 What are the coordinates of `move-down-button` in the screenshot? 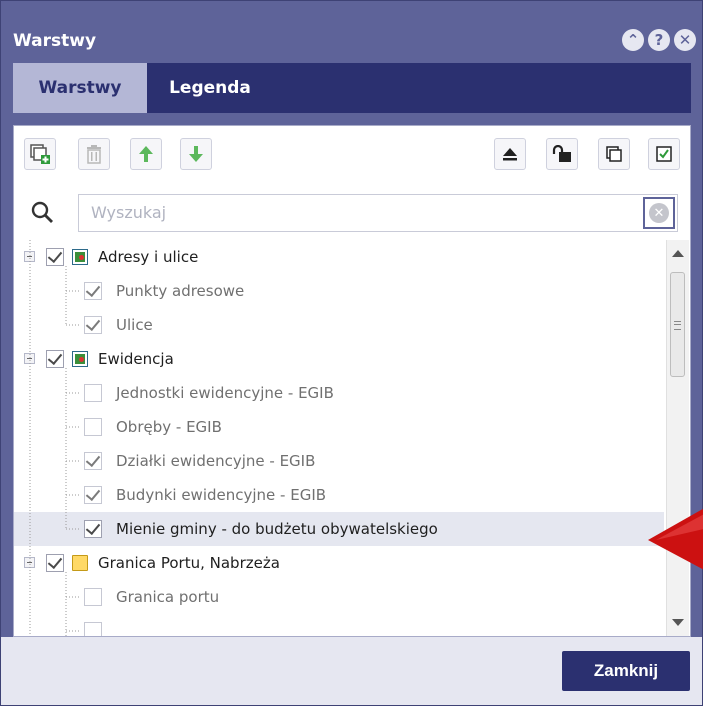 It's located at (196, 154).